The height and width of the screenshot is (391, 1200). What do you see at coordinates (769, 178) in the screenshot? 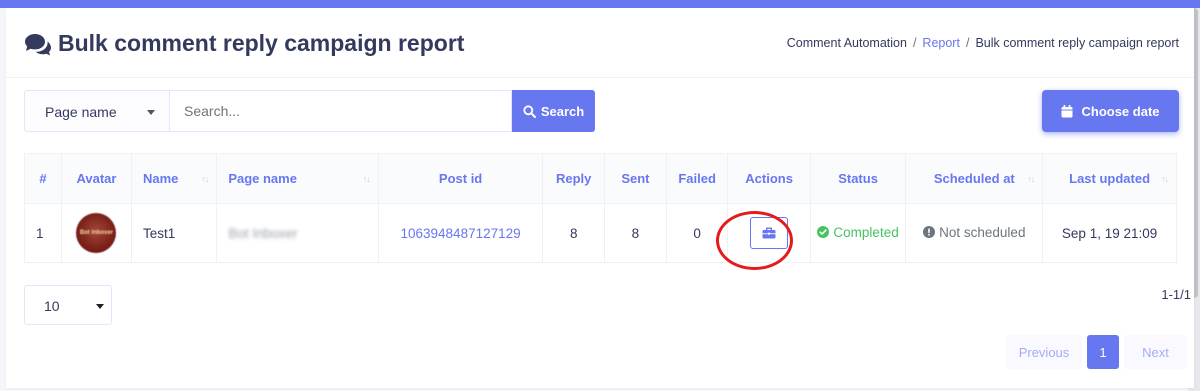
I see `column-header-actions: Actions` at bounding box center [769, 178].